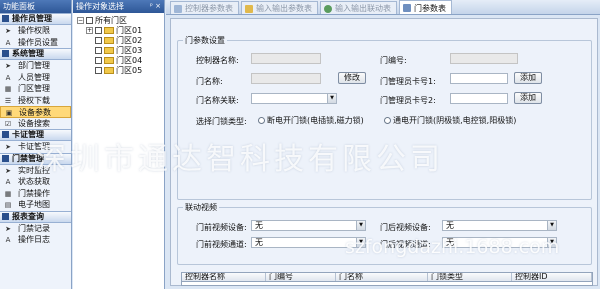 The image size is (600, 289). What do you see at coordinates (35, 101) in the screenshot?
I see `menu-item-auth-download: ☰ 授权下载` at bounding box center [35, 101].